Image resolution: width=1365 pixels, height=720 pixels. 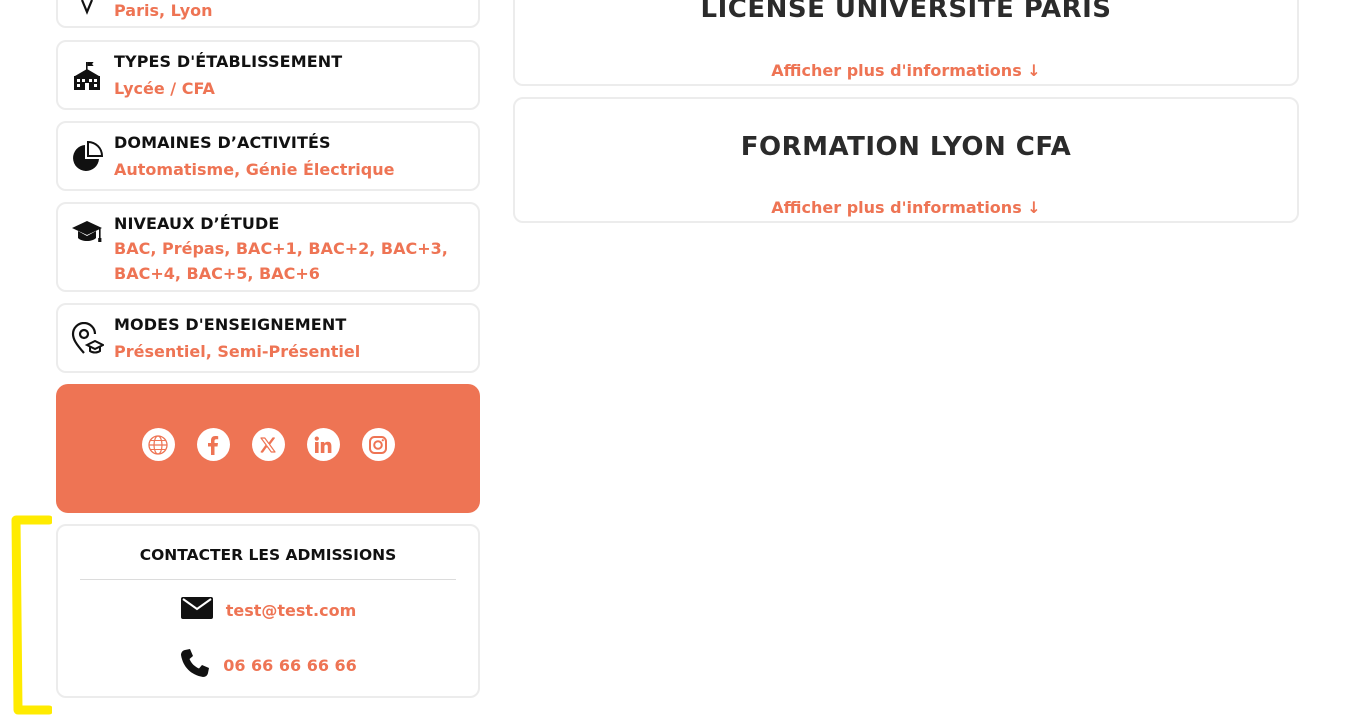 I want to click on activity-domains-title: DOMAINES D’ACTIVITÉS, so click(x=222, y=142).